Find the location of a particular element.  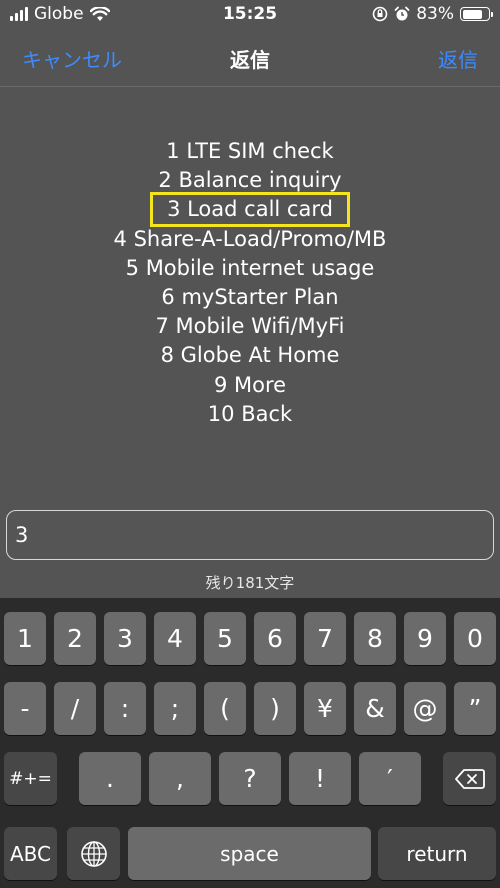

status-right: 83% is located at coordinates (432, 14).